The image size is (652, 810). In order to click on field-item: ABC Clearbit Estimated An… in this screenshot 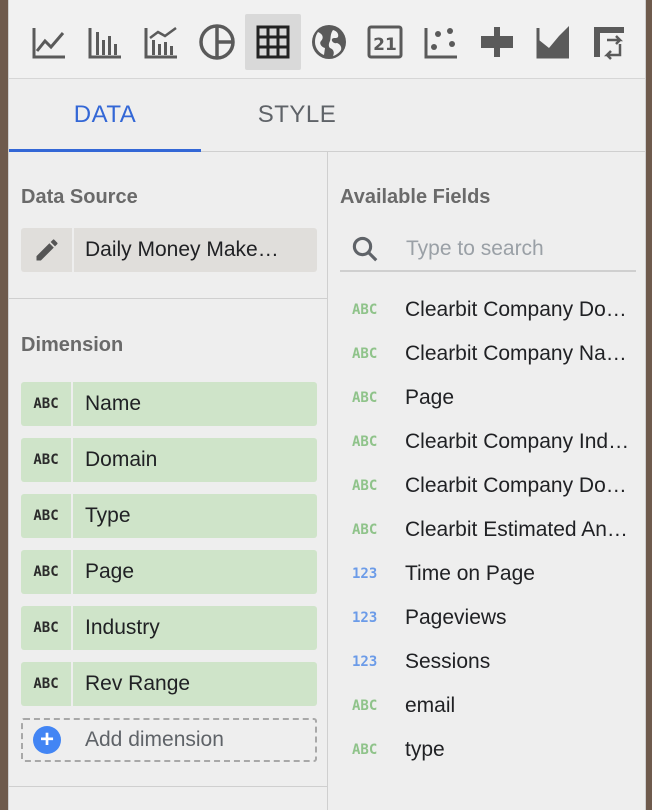, I will do `click(486, 530)`.